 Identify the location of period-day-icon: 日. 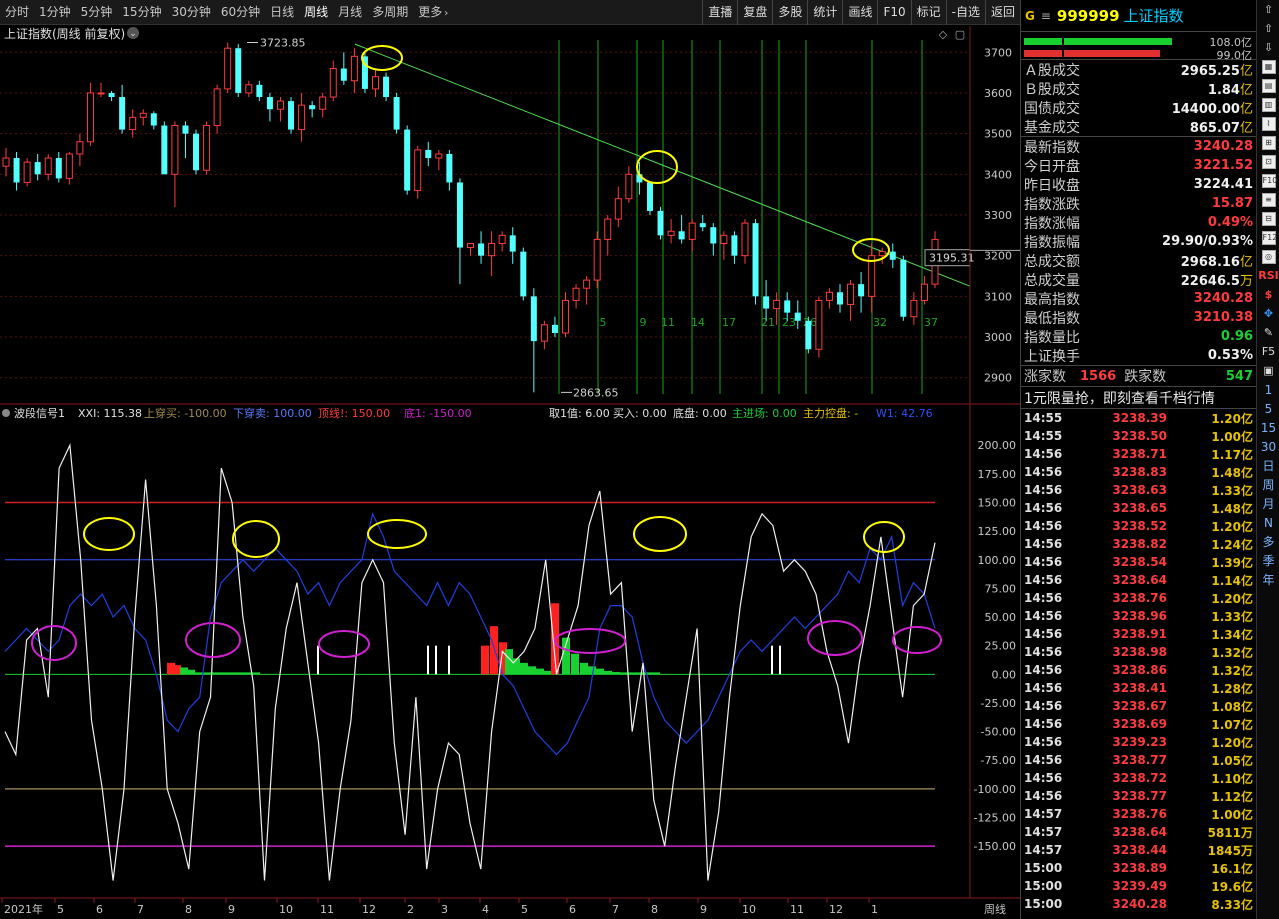
(1268, 465).